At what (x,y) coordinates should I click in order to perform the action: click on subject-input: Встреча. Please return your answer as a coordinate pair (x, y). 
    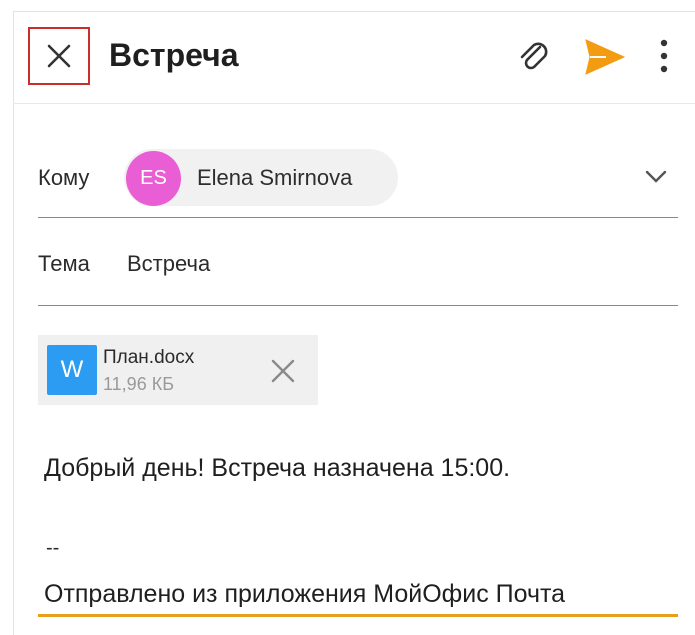
    Looking at the image, I should click on (168, 264).